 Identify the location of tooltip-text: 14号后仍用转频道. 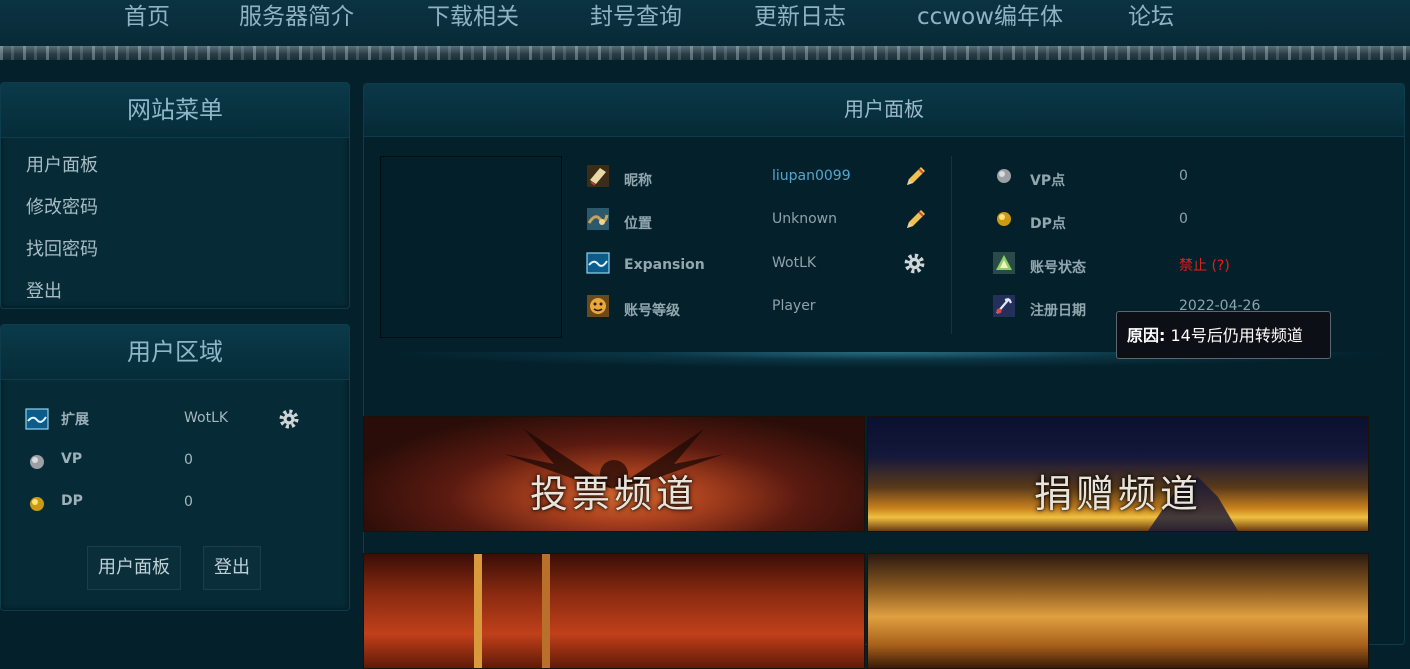
(1234, 335).